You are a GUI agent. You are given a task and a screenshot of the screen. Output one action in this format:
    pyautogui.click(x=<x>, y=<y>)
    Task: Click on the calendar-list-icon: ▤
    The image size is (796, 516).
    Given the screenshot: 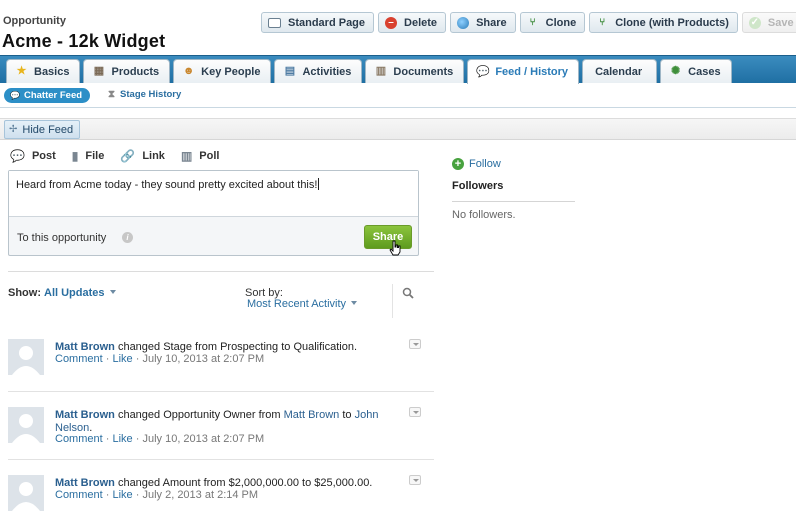 What is the action you would take?
    pyautogui.click(x=290, y=71)
    